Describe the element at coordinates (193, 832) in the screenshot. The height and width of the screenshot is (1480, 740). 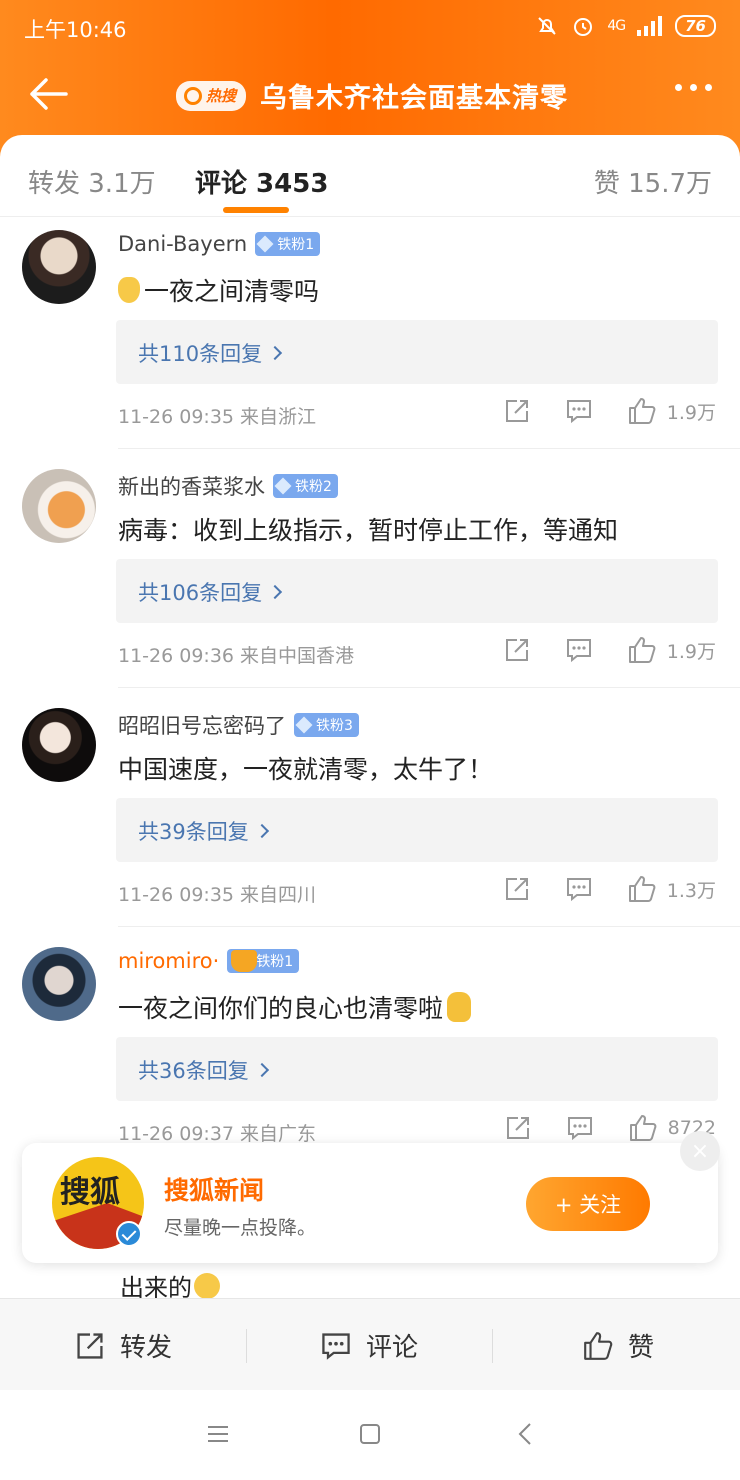
I see `replies-label: 共39条回复` at that location.